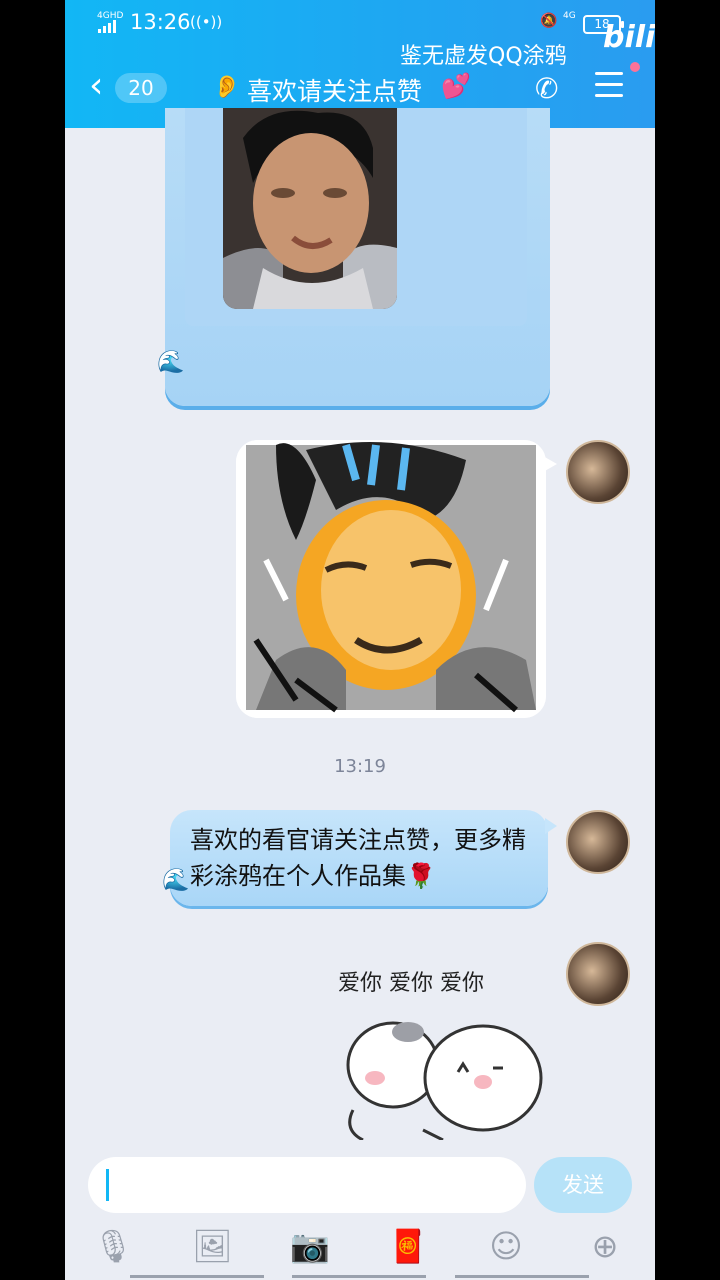 The width and height of the screenshot is (720, 1280). I want to click on back-icon: ‹, so click(96, 86).